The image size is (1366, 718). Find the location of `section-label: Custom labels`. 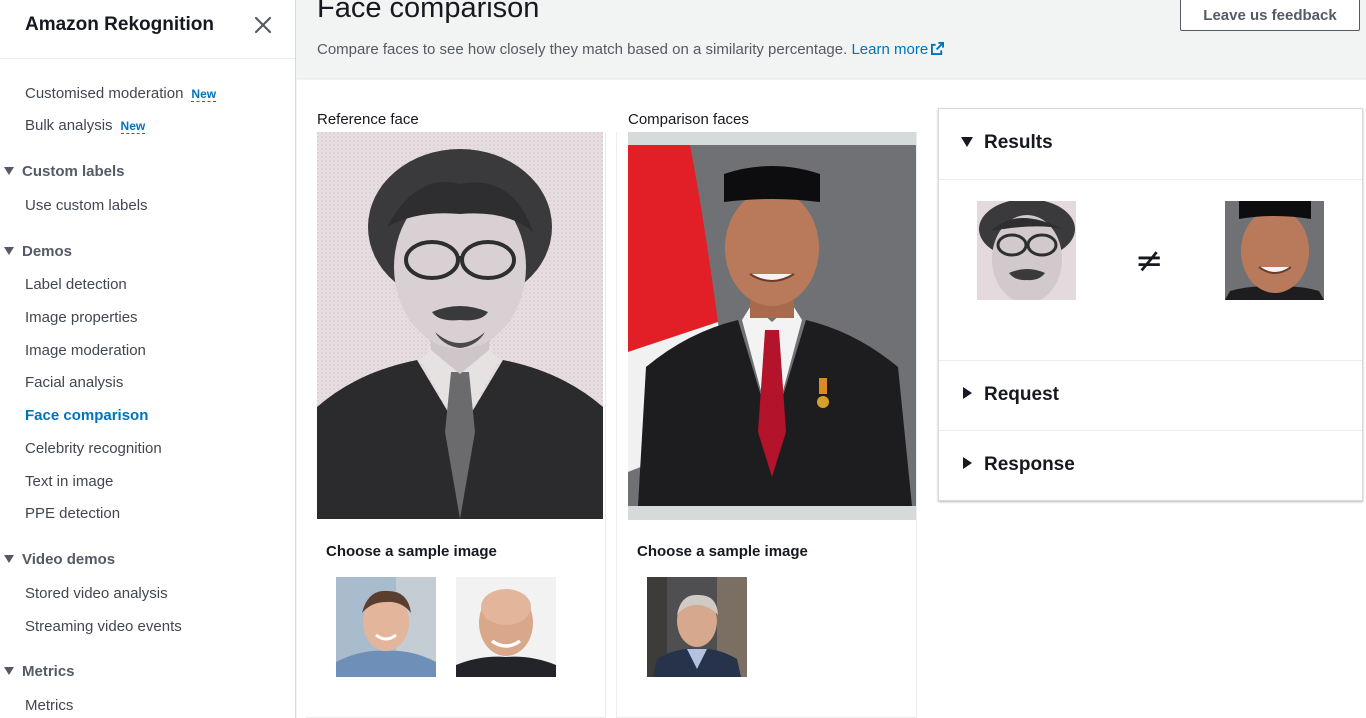

section-label: Custom labels is located at coordinates (73, 171).